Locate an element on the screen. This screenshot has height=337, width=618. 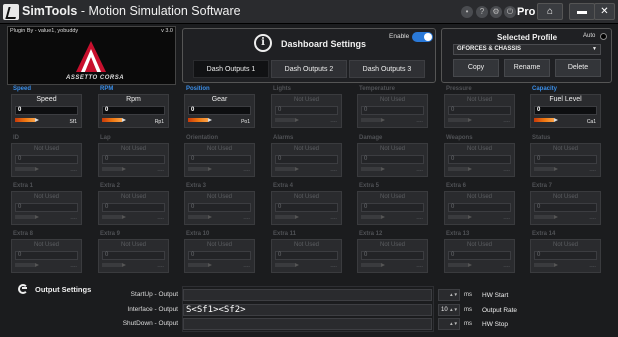
dash-output-cell: Status Not Used 0 ---- is located at coordinates (564, 156).